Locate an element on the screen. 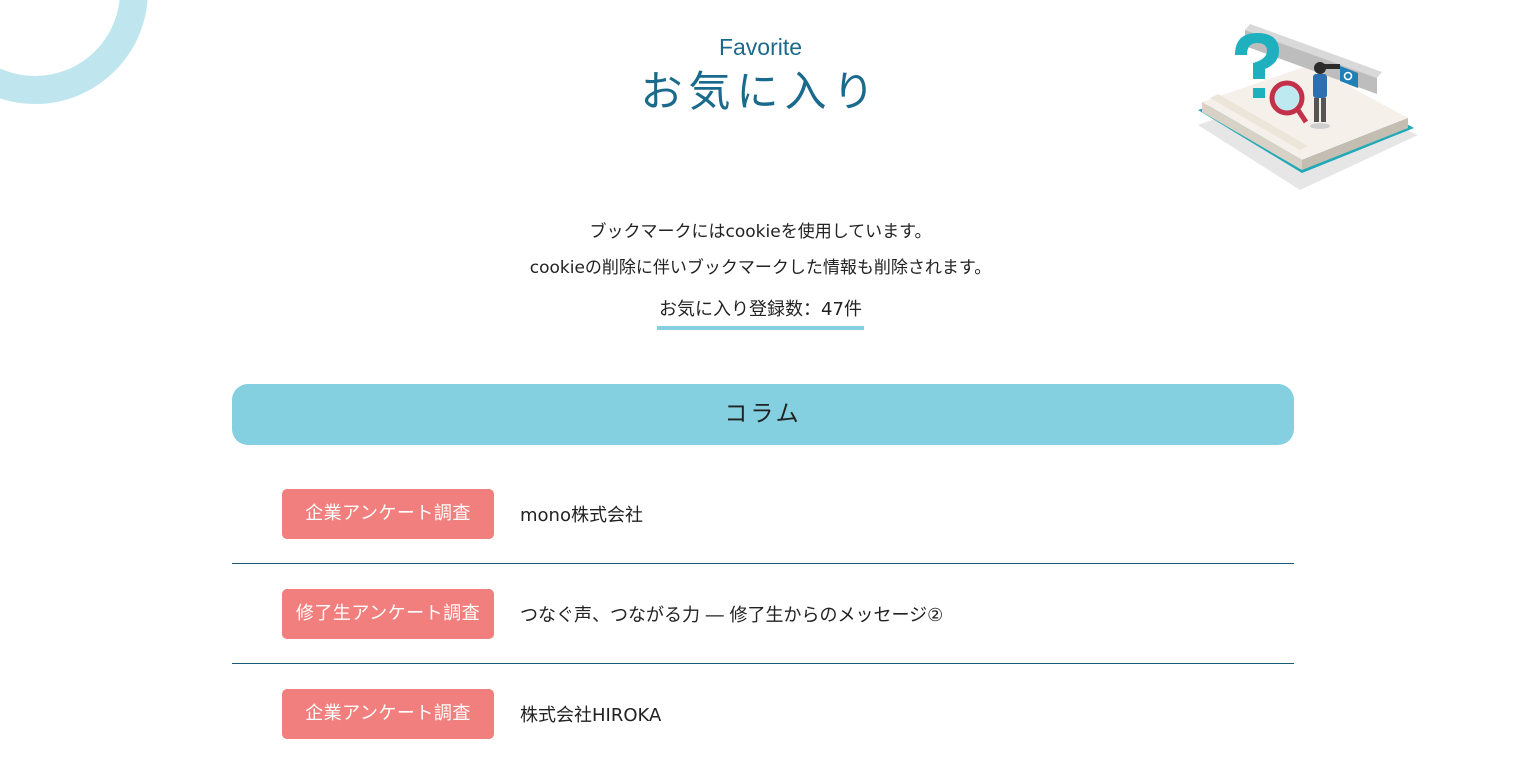  item-title-link: つなぐ声、つながる力 ― 修了生からのメッセージ② is located at coordinates (731, 614).